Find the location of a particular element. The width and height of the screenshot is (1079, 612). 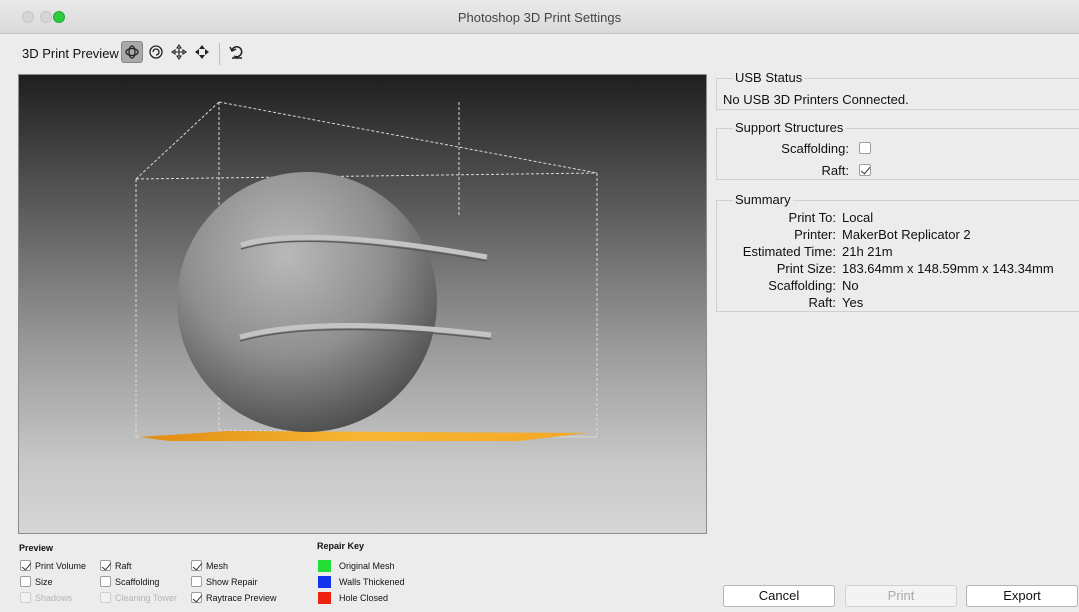

option-label: Raytrace Preview is located at coordinates (241, 597).